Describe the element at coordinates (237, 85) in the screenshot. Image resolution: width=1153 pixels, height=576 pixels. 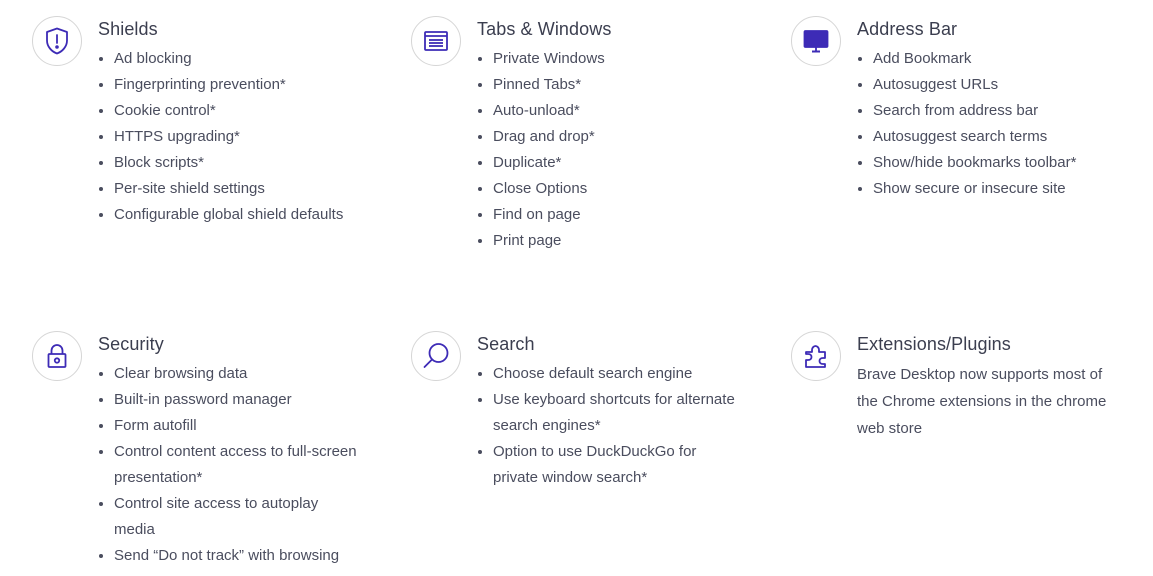
I see `list-item: Fingerprinting prevention*` at that location.